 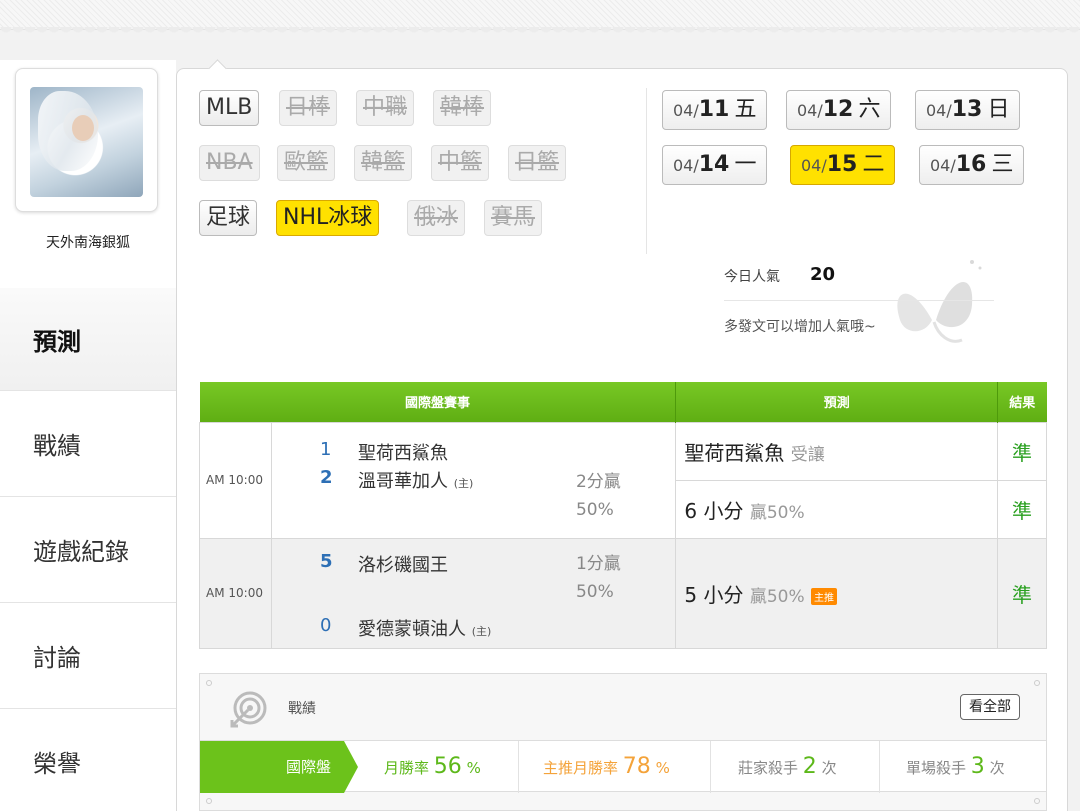 What do you see at coordinates (768, 768) in the screenshot?
I see `stat-label: 莊家殺手` at bounding box center [768, 768].